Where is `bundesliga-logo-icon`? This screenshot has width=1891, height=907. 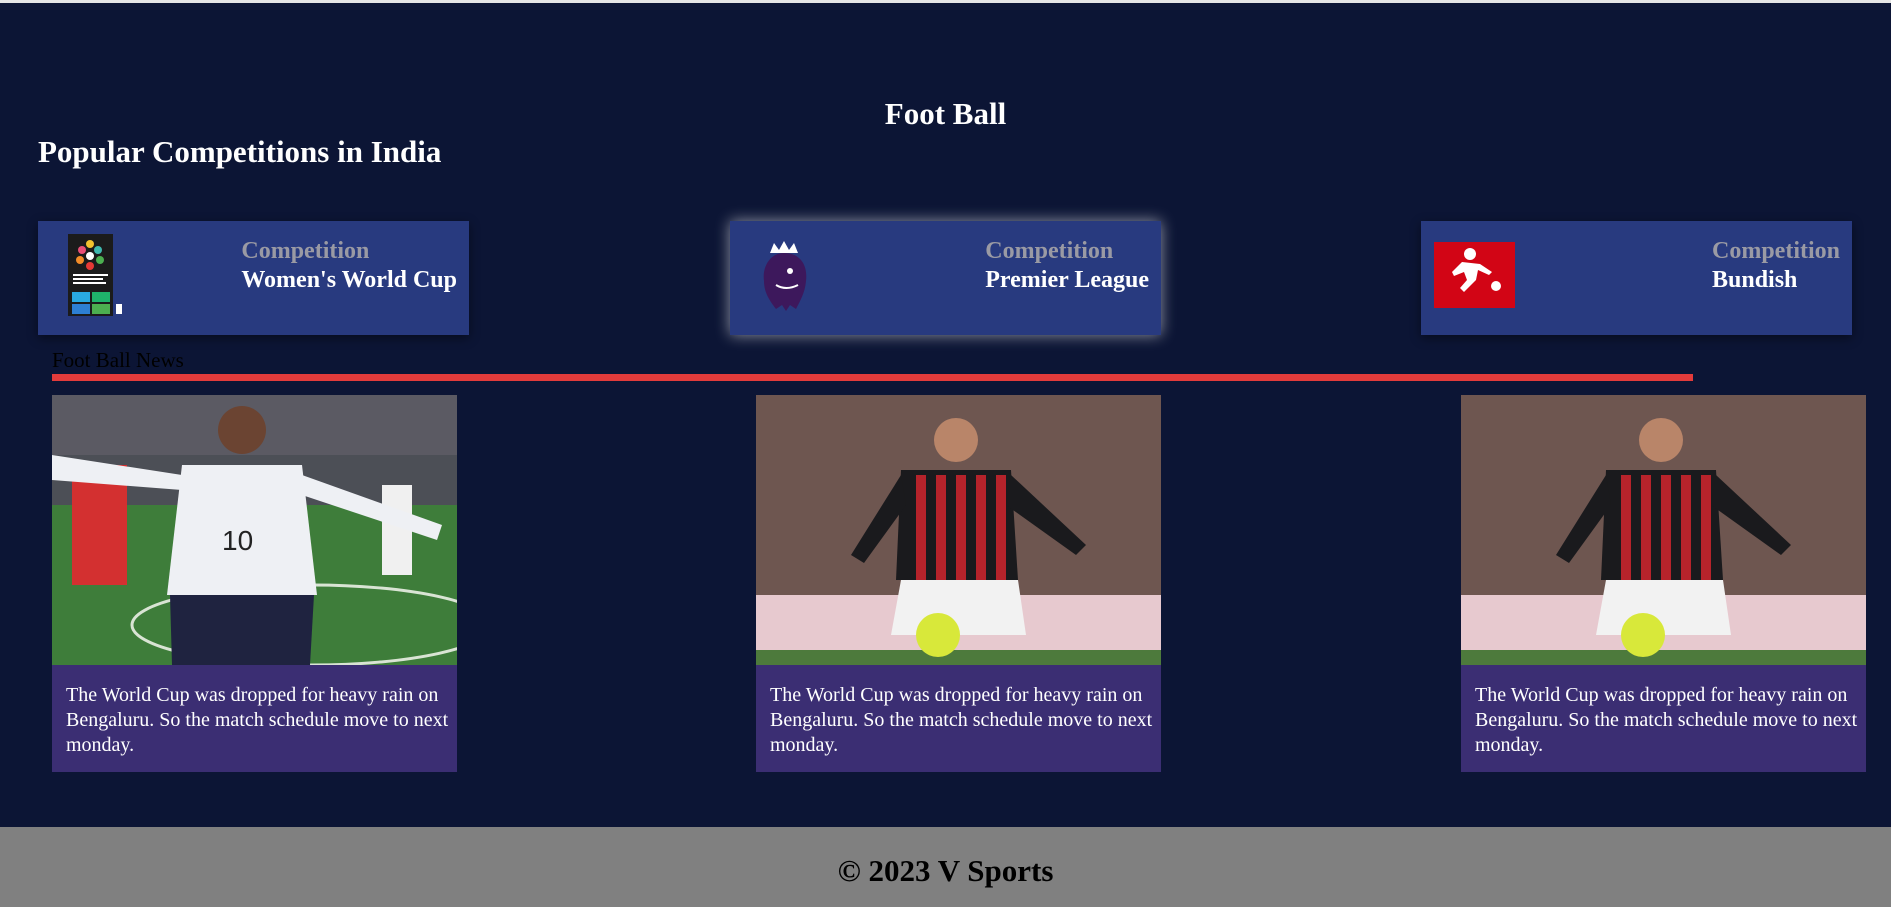
bundesliga-logo-icon is located at coordinates (1474, 275).